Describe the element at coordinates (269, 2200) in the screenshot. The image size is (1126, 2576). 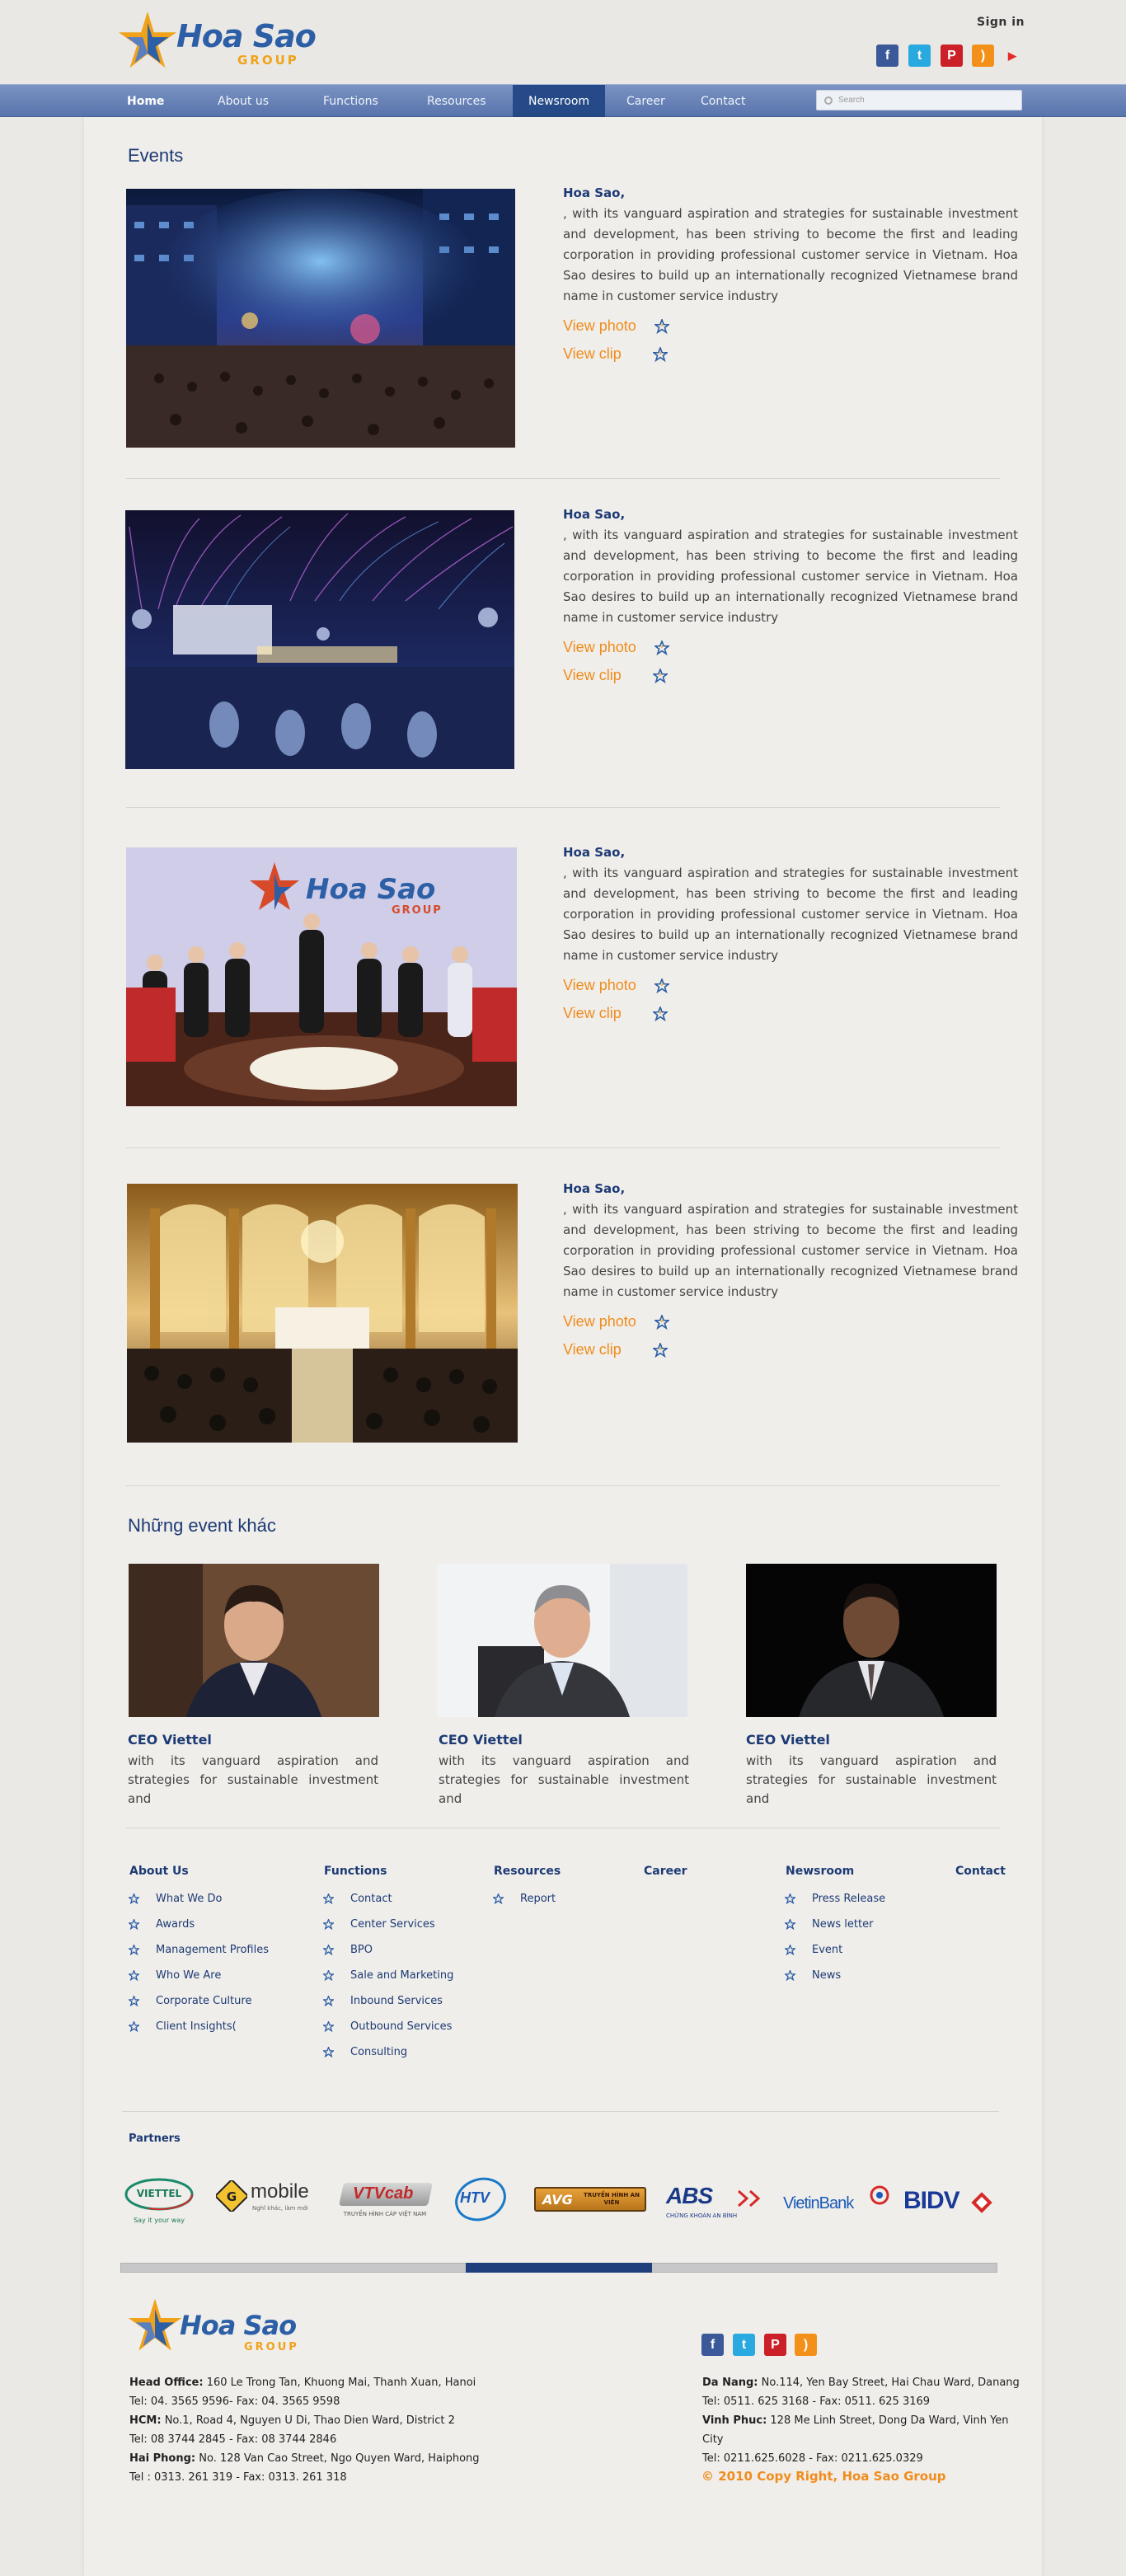
I see `partner-gmobile: G mobile Nghĩ khác, làm mới` at that location.